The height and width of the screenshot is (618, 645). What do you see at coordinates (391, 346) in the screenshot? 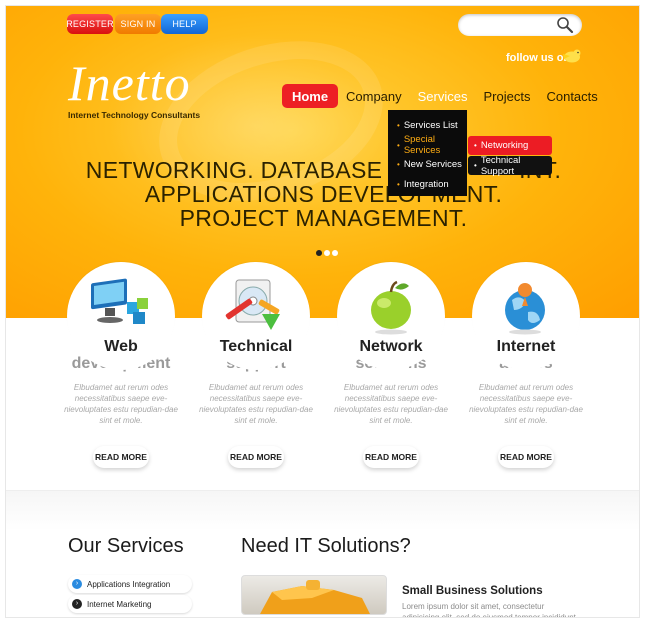
I see `feature-title: Network` at bounding box center [391, 346].